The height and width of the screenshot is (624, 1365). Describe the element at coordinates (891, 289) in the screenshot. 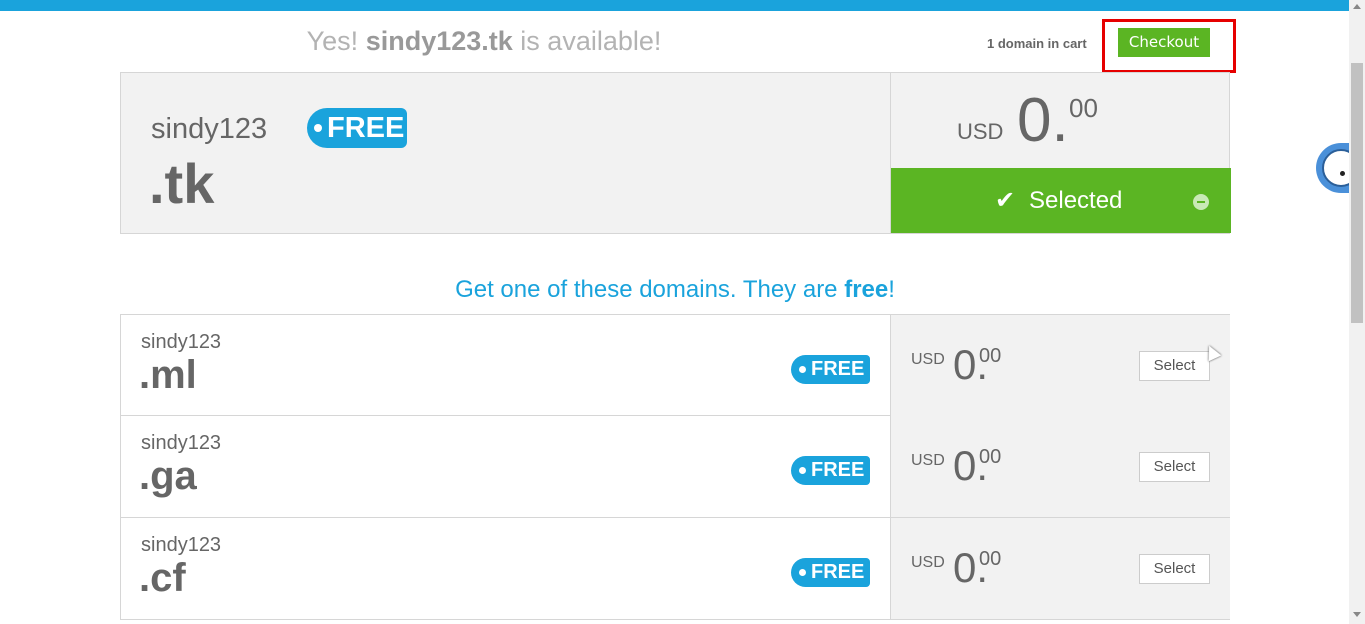

I see `suggestions-heading-suffix: !` at that location.